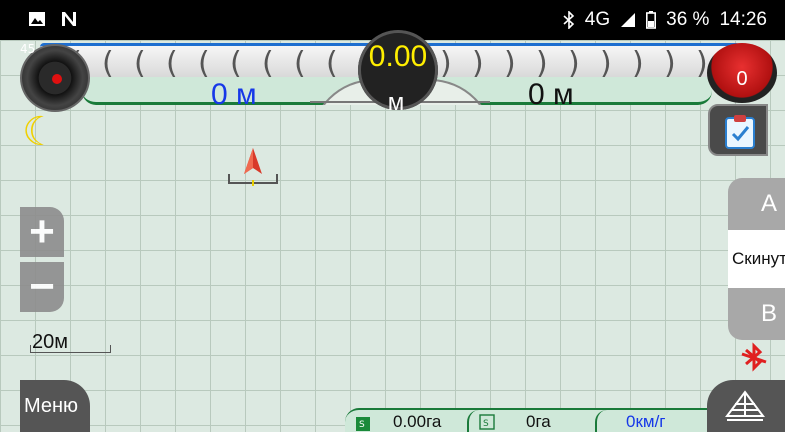  I want to click on tasks-button, so click(738, 130).